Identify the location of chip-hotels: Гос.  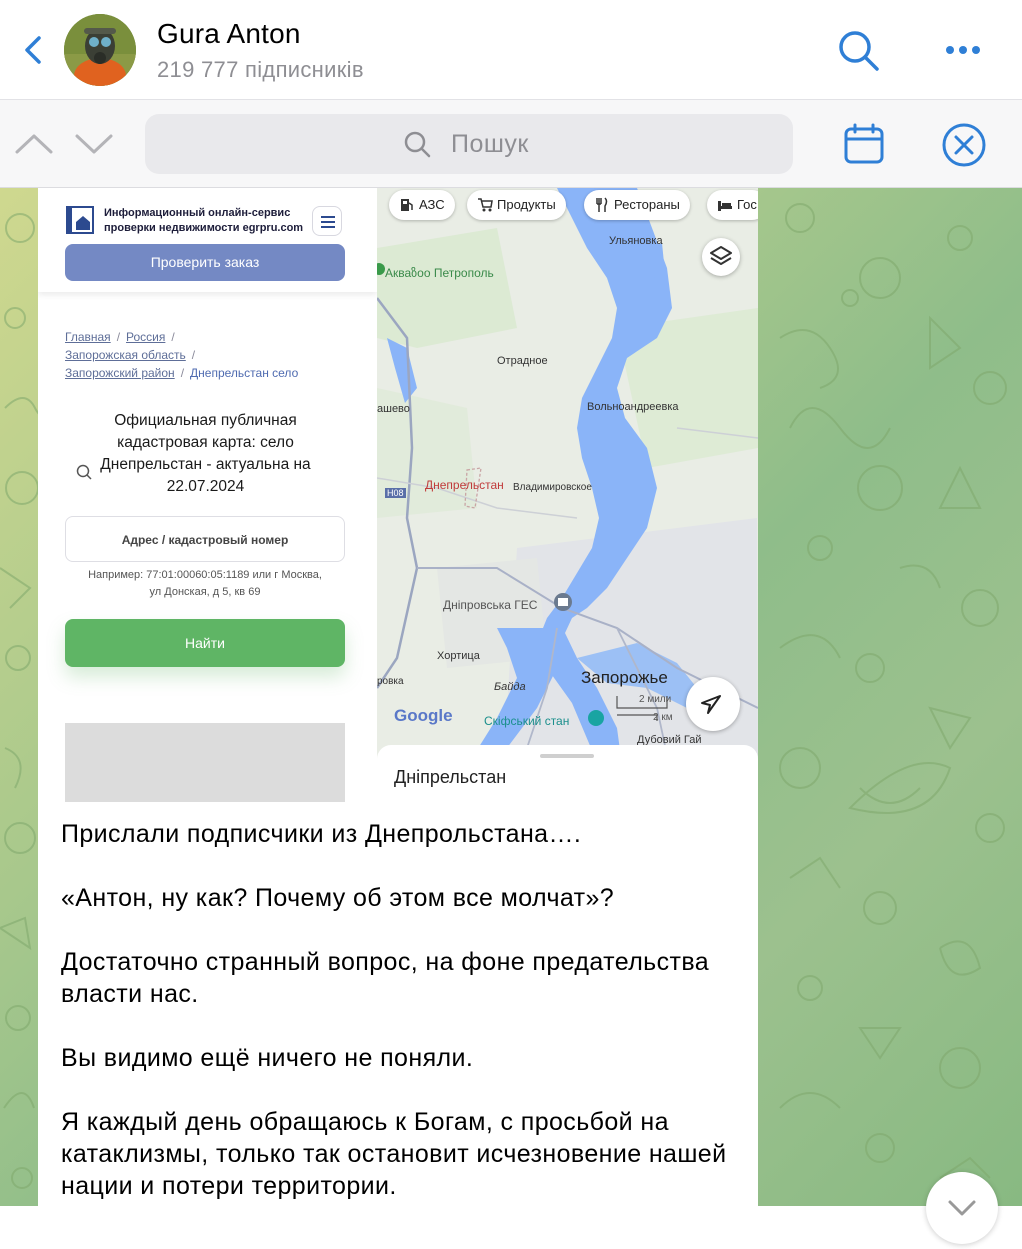
(732, 205).